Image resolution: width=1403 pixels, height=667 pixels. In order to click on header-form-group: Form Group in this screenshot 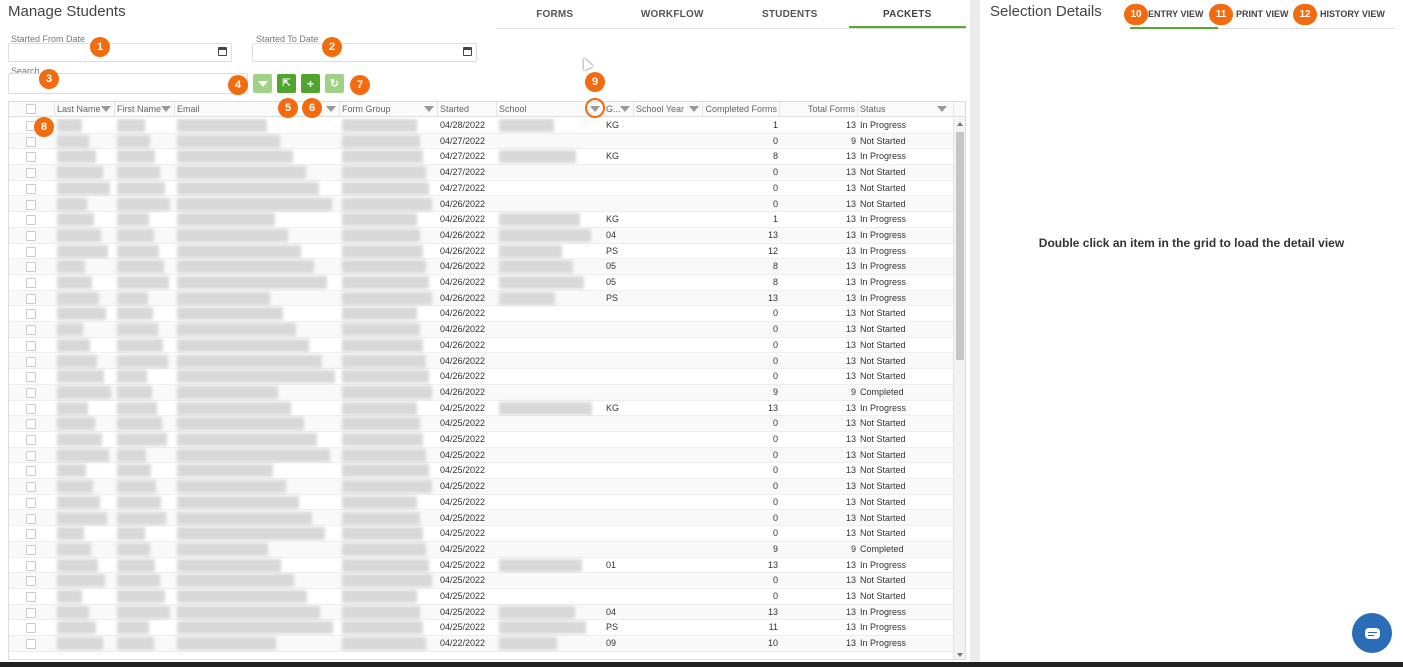, I will do `click(389, 109)`.